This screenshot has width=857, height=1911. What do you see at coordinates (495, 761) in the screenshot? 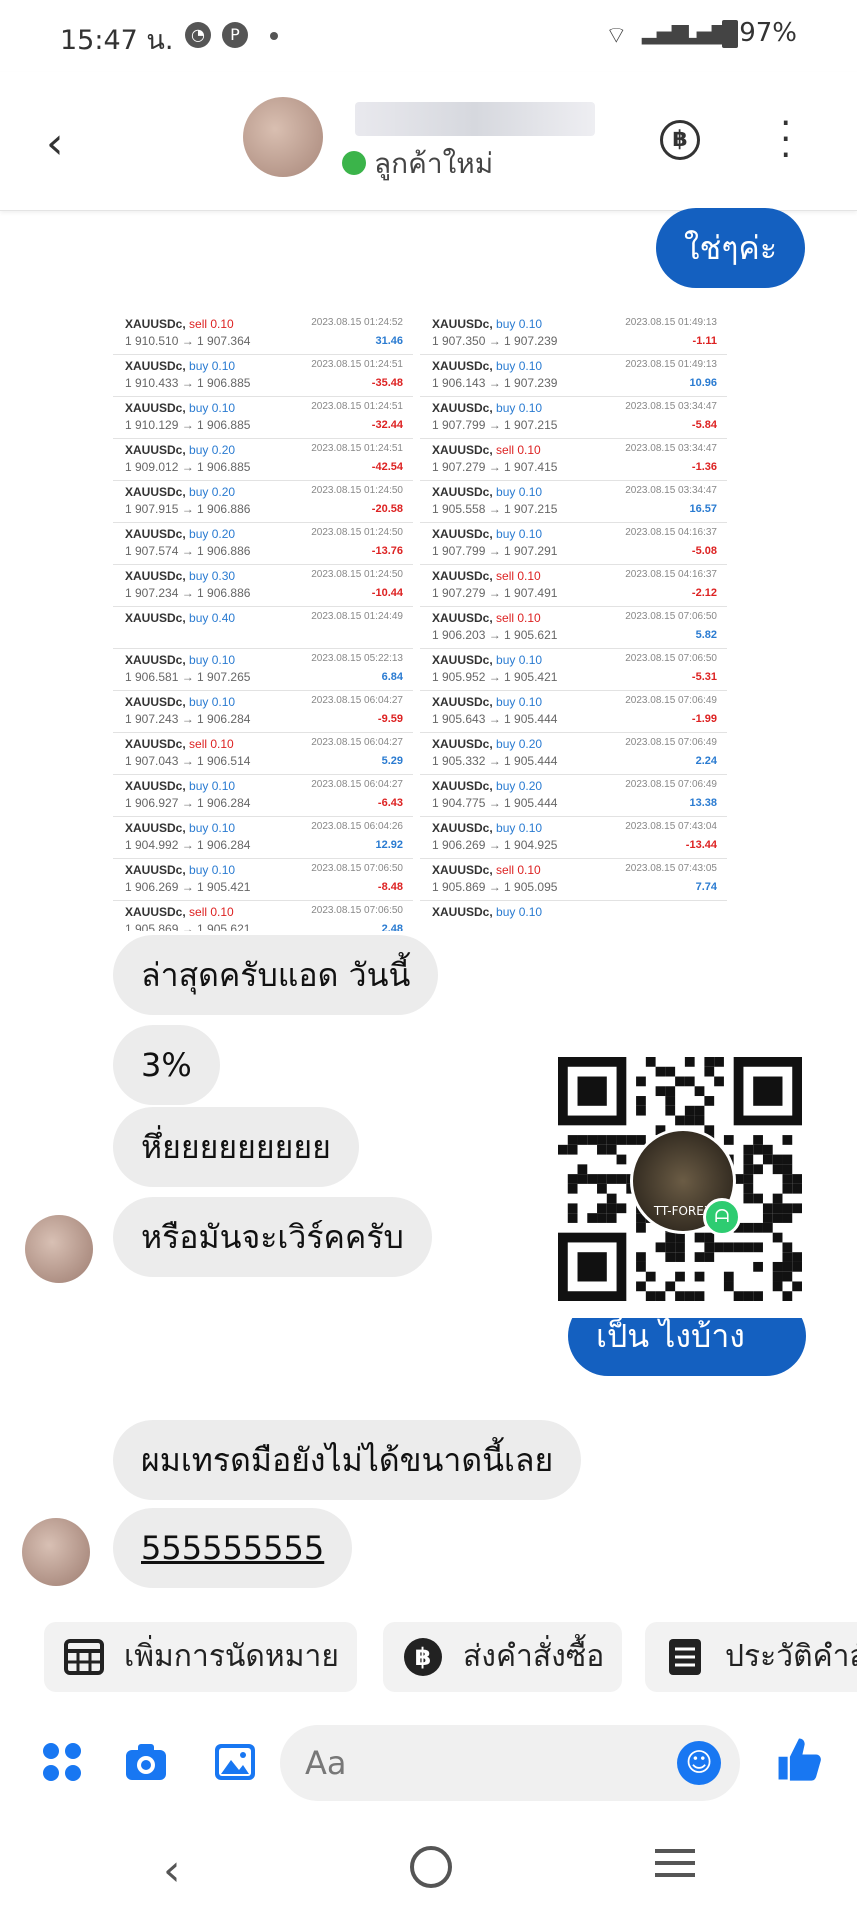
I see `trade-price: 1 905.332 → 1 905.444` at bounding box center [495, 761].